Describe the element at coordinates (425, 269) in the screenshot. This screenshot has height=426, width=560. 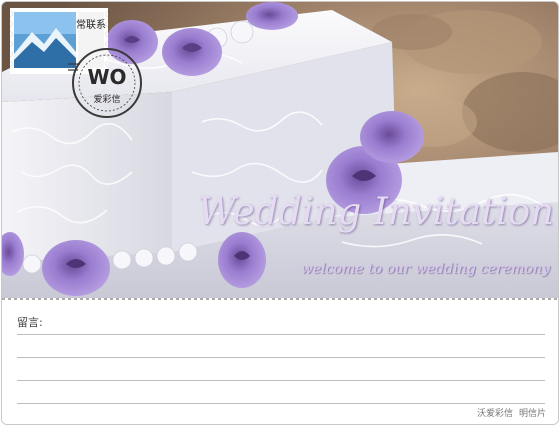
I see `invitation-subtitle: welcome to our wedding ceremony` at that location.